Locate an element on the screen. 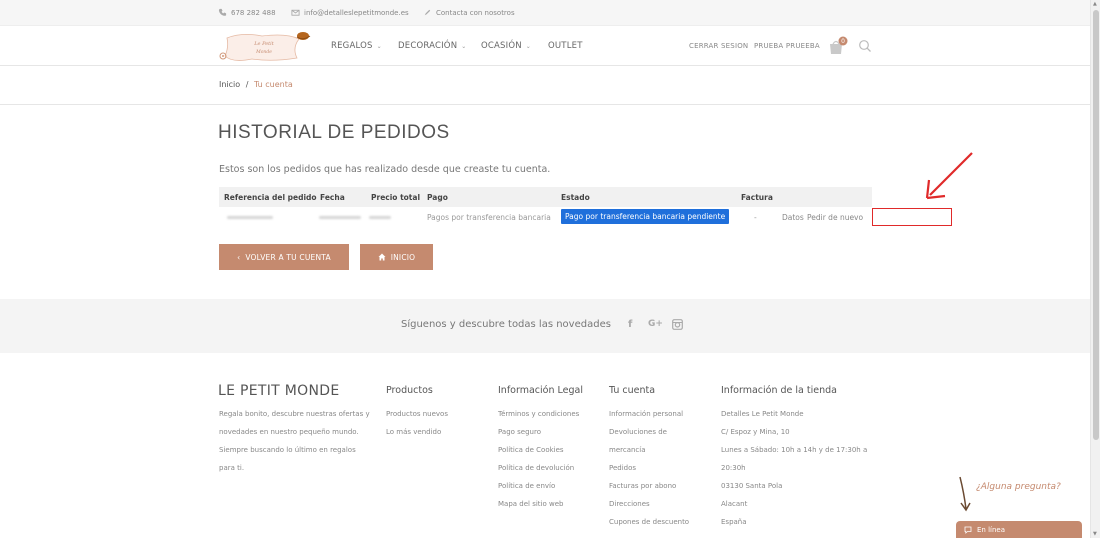 Image resolution: width=1100 pixels, height=538 pixels. email-address: info@detalleslepetitmonde.es is located at coordinates (356, 12).